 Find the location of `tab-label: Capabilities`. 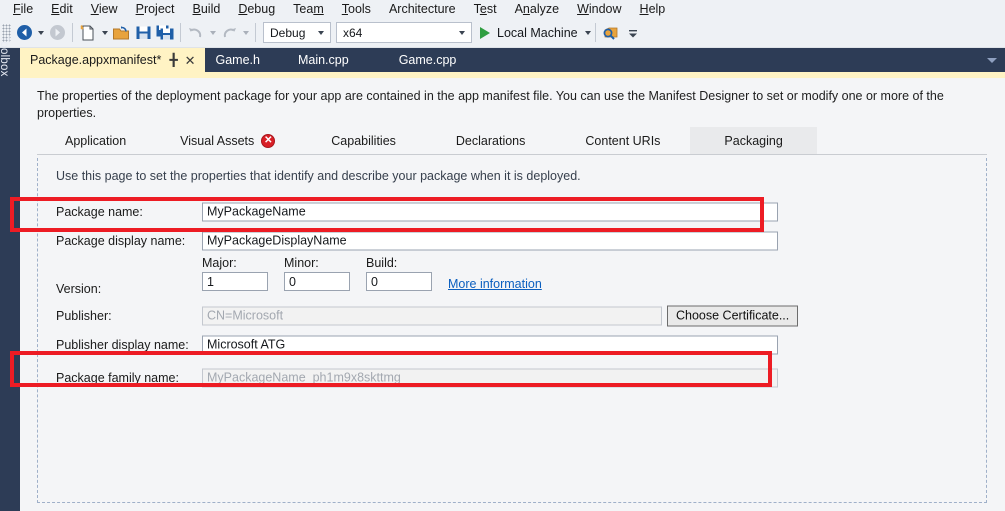

tab-label: Capabilities is located at coordinates (363, 140).